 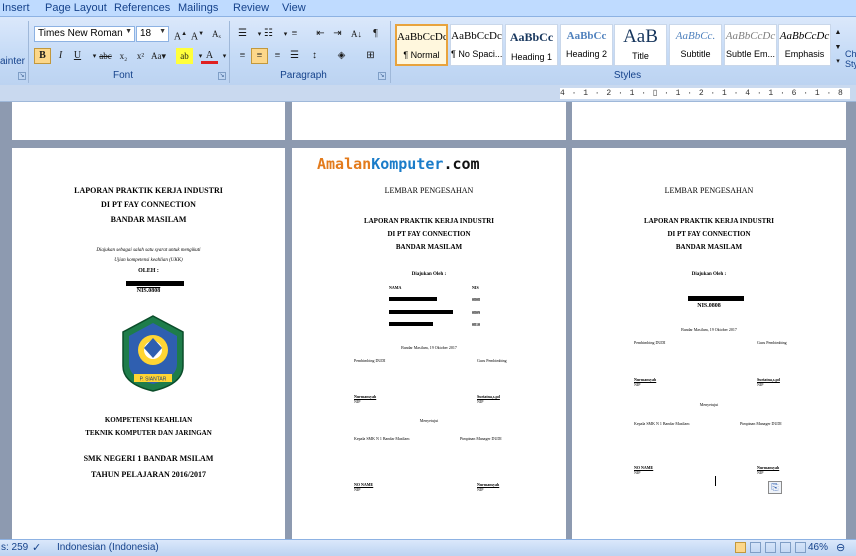 What do you see at coordinates (461, 164) in the screenshot?
I see `watermark-part-3: .com` at bounding box center [461, 164].